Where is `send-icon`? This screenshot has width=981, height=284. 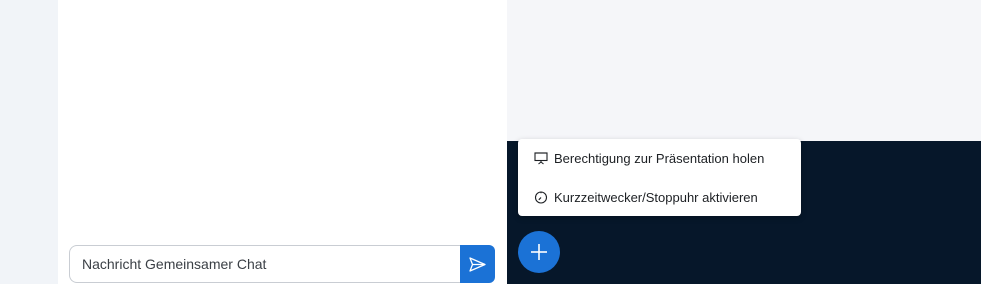 send-icon is located at coordinates (477, 264).